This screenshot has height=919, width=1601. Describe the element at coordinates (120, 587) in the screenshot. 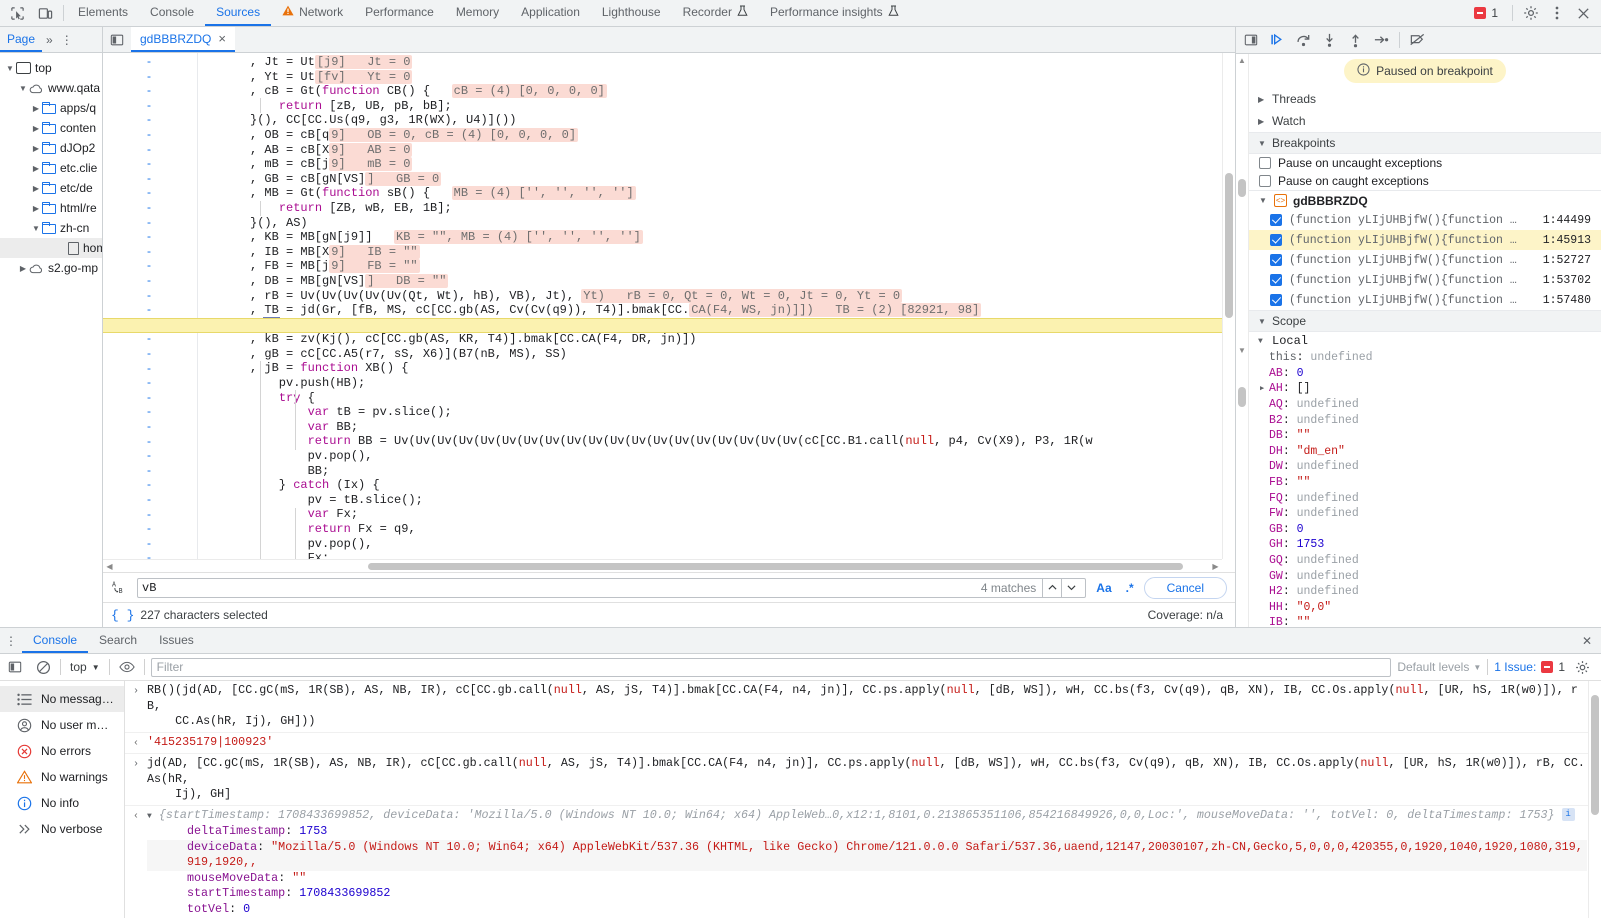

I see `replace-toggle-icon: AB` at that location.